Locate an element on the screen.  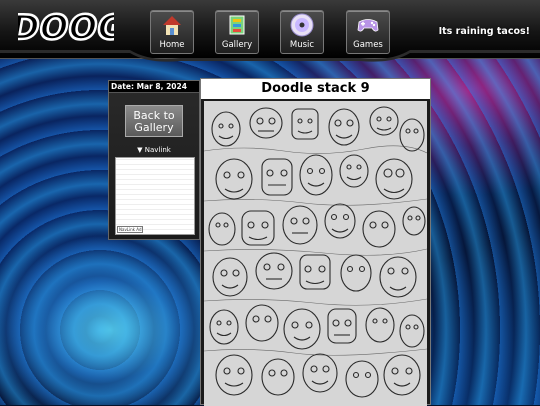
site-logo: DOOG is located at coordinates (66, 27).